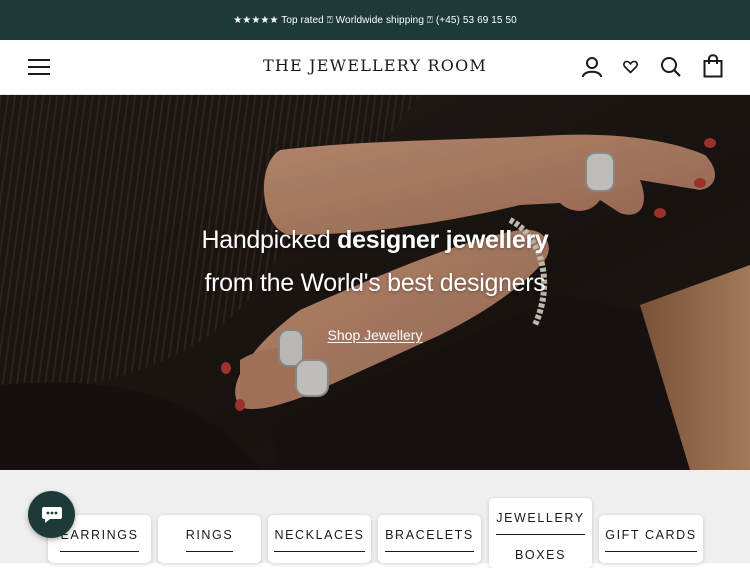 This screenshot has height=568, width=750. I want to click on category-jewellery-boxes-button: JEWELLERY BOXES, so click(540, 533).